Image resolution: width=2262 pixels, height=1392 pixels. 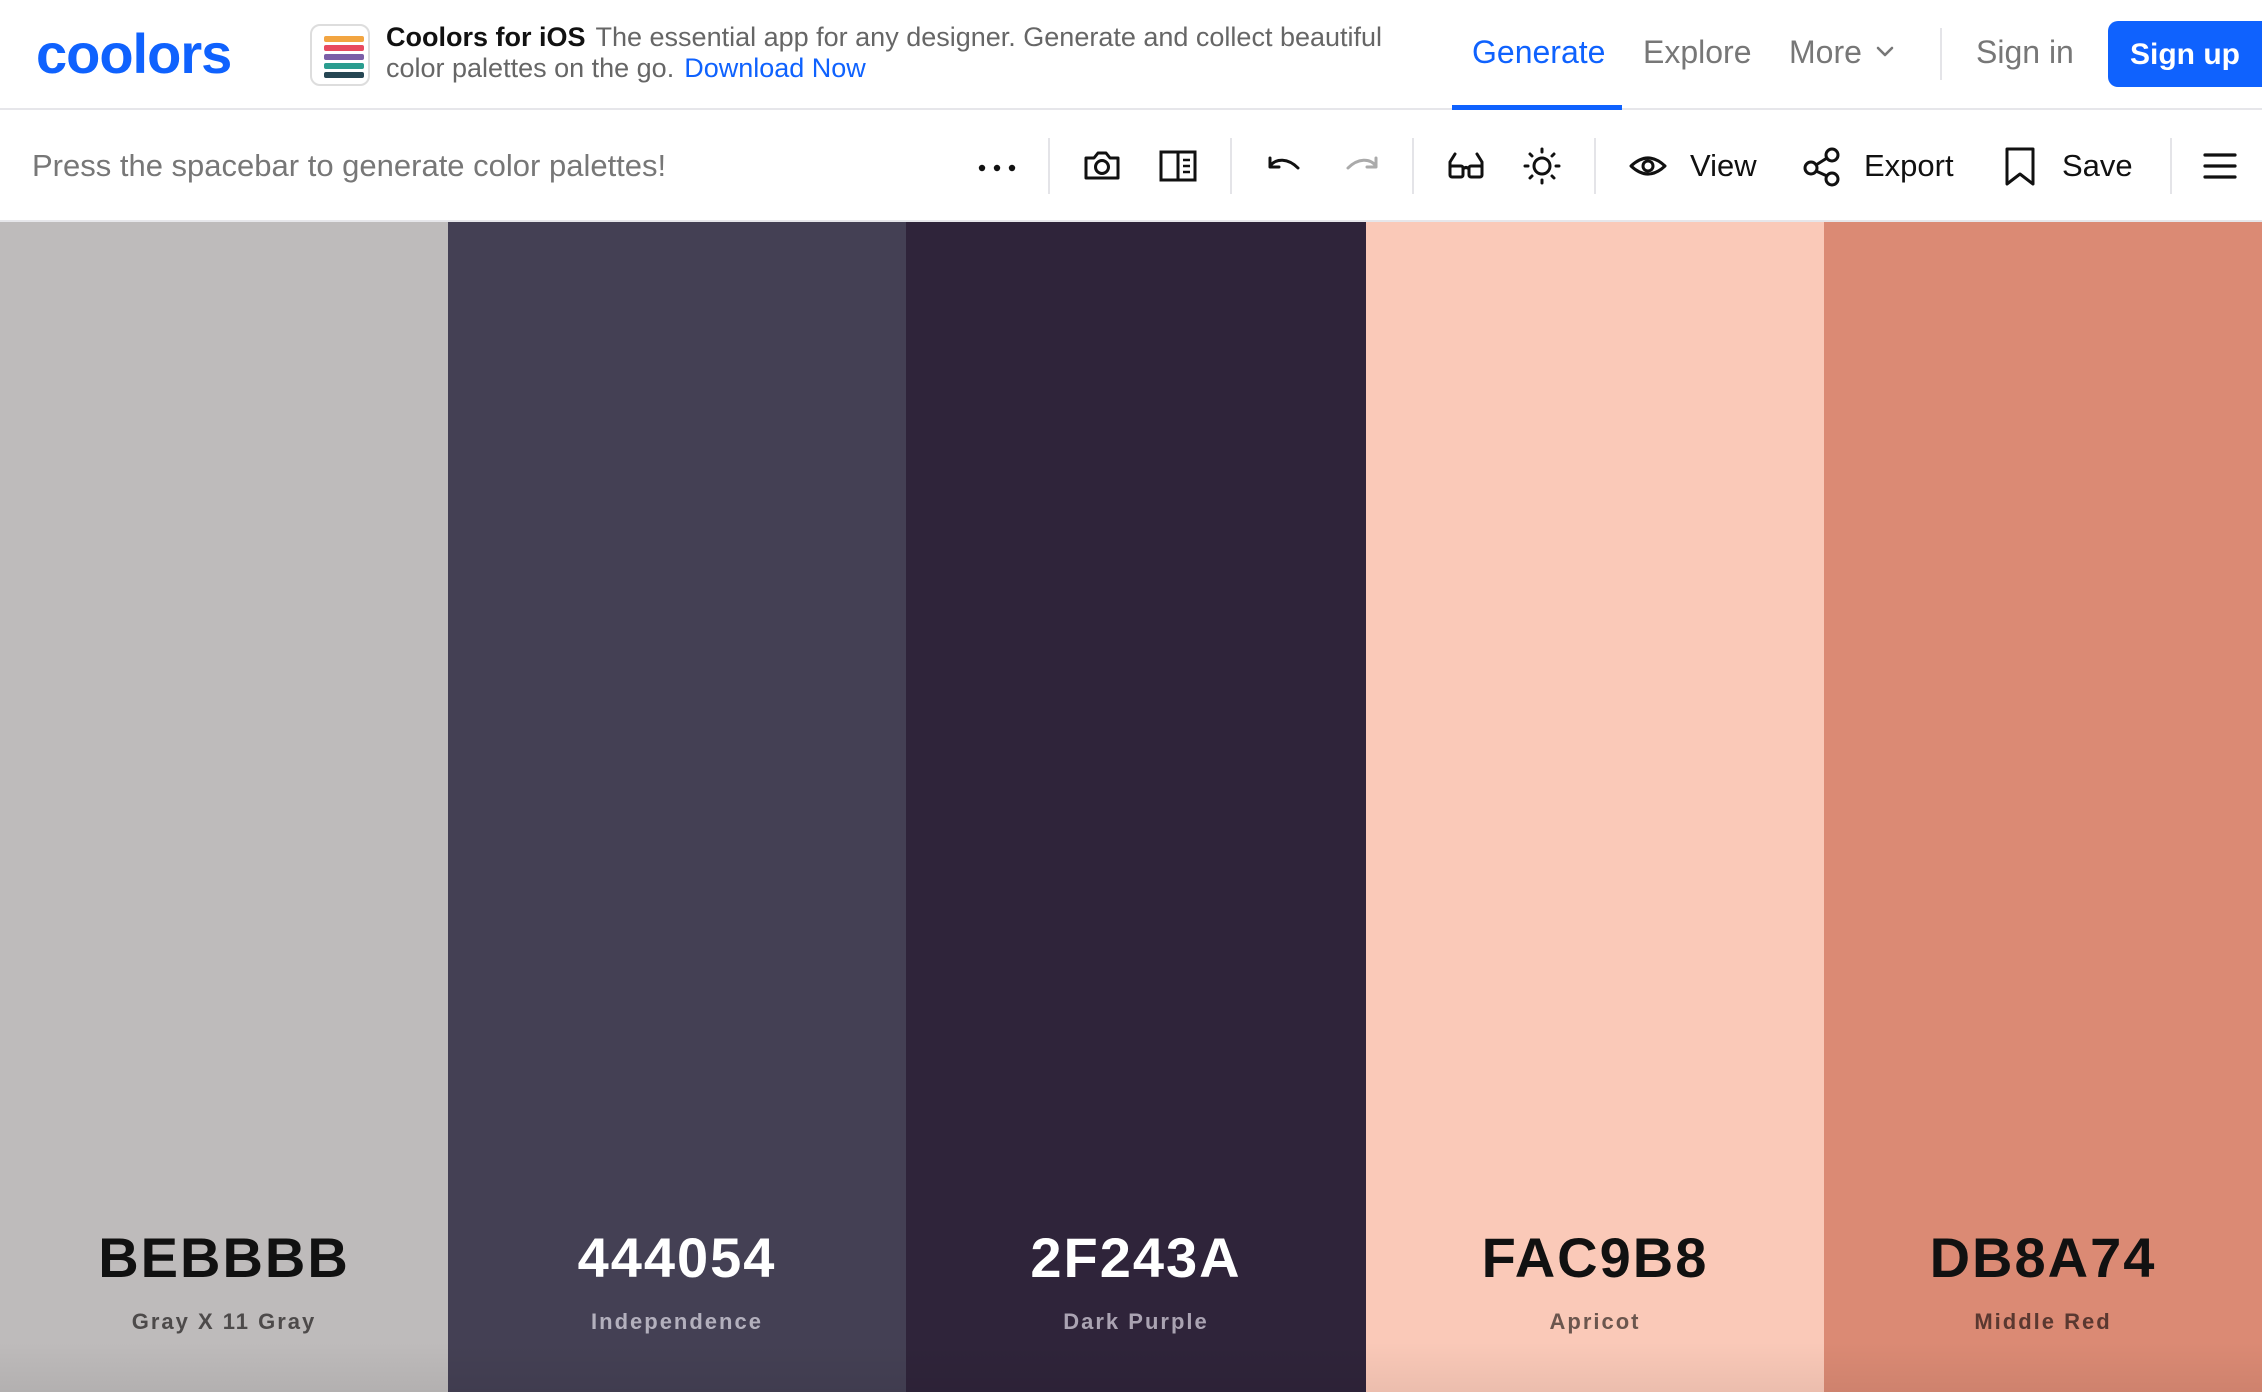 What do you see at coordinates (1136, 1258) in the screenshot?
I see `color-hex-code: 2F243A` at bounding box center [1136, 1258].